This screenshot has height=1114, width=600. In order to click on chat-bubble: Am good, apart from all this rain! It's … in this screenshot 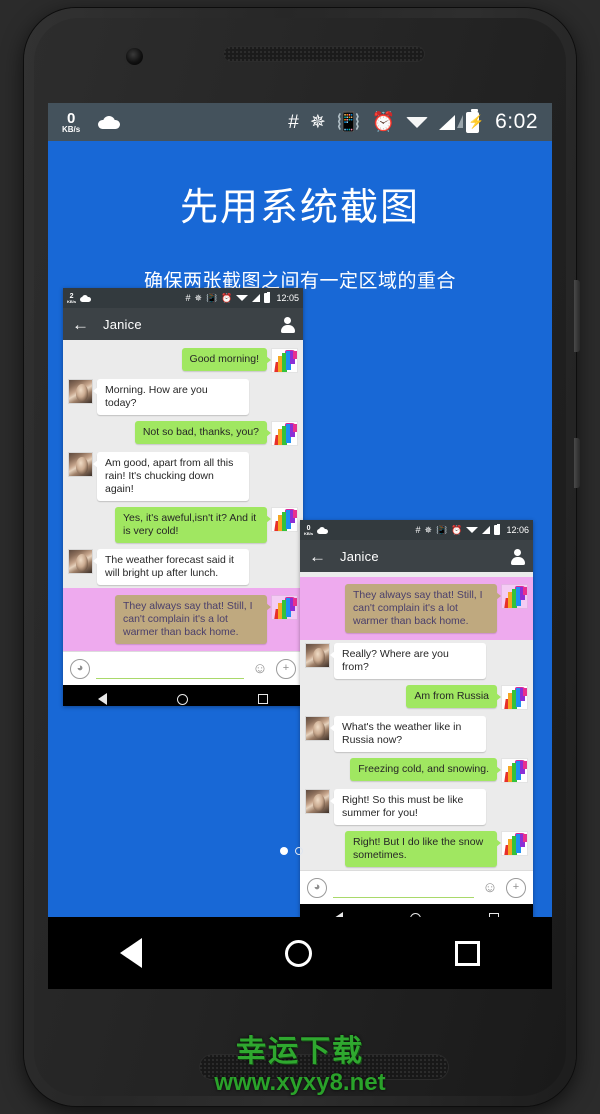, I will do `click(171, 476)`.